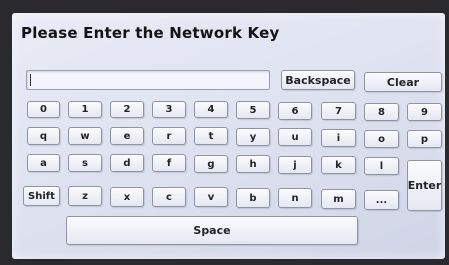  Describe the element at coordinates (424, 185) in the screenshot. I see `enter-button: Enter` at that location.